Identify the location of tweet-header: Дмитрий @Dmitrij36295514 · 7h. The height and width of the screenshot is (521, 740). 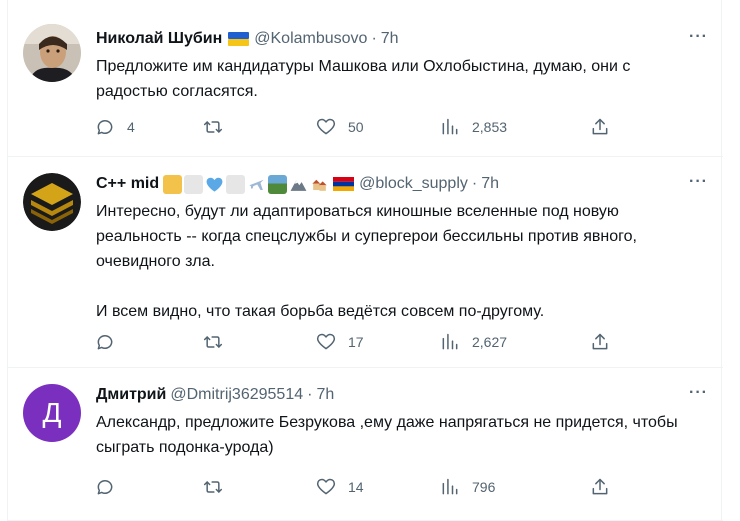
(215, 395).